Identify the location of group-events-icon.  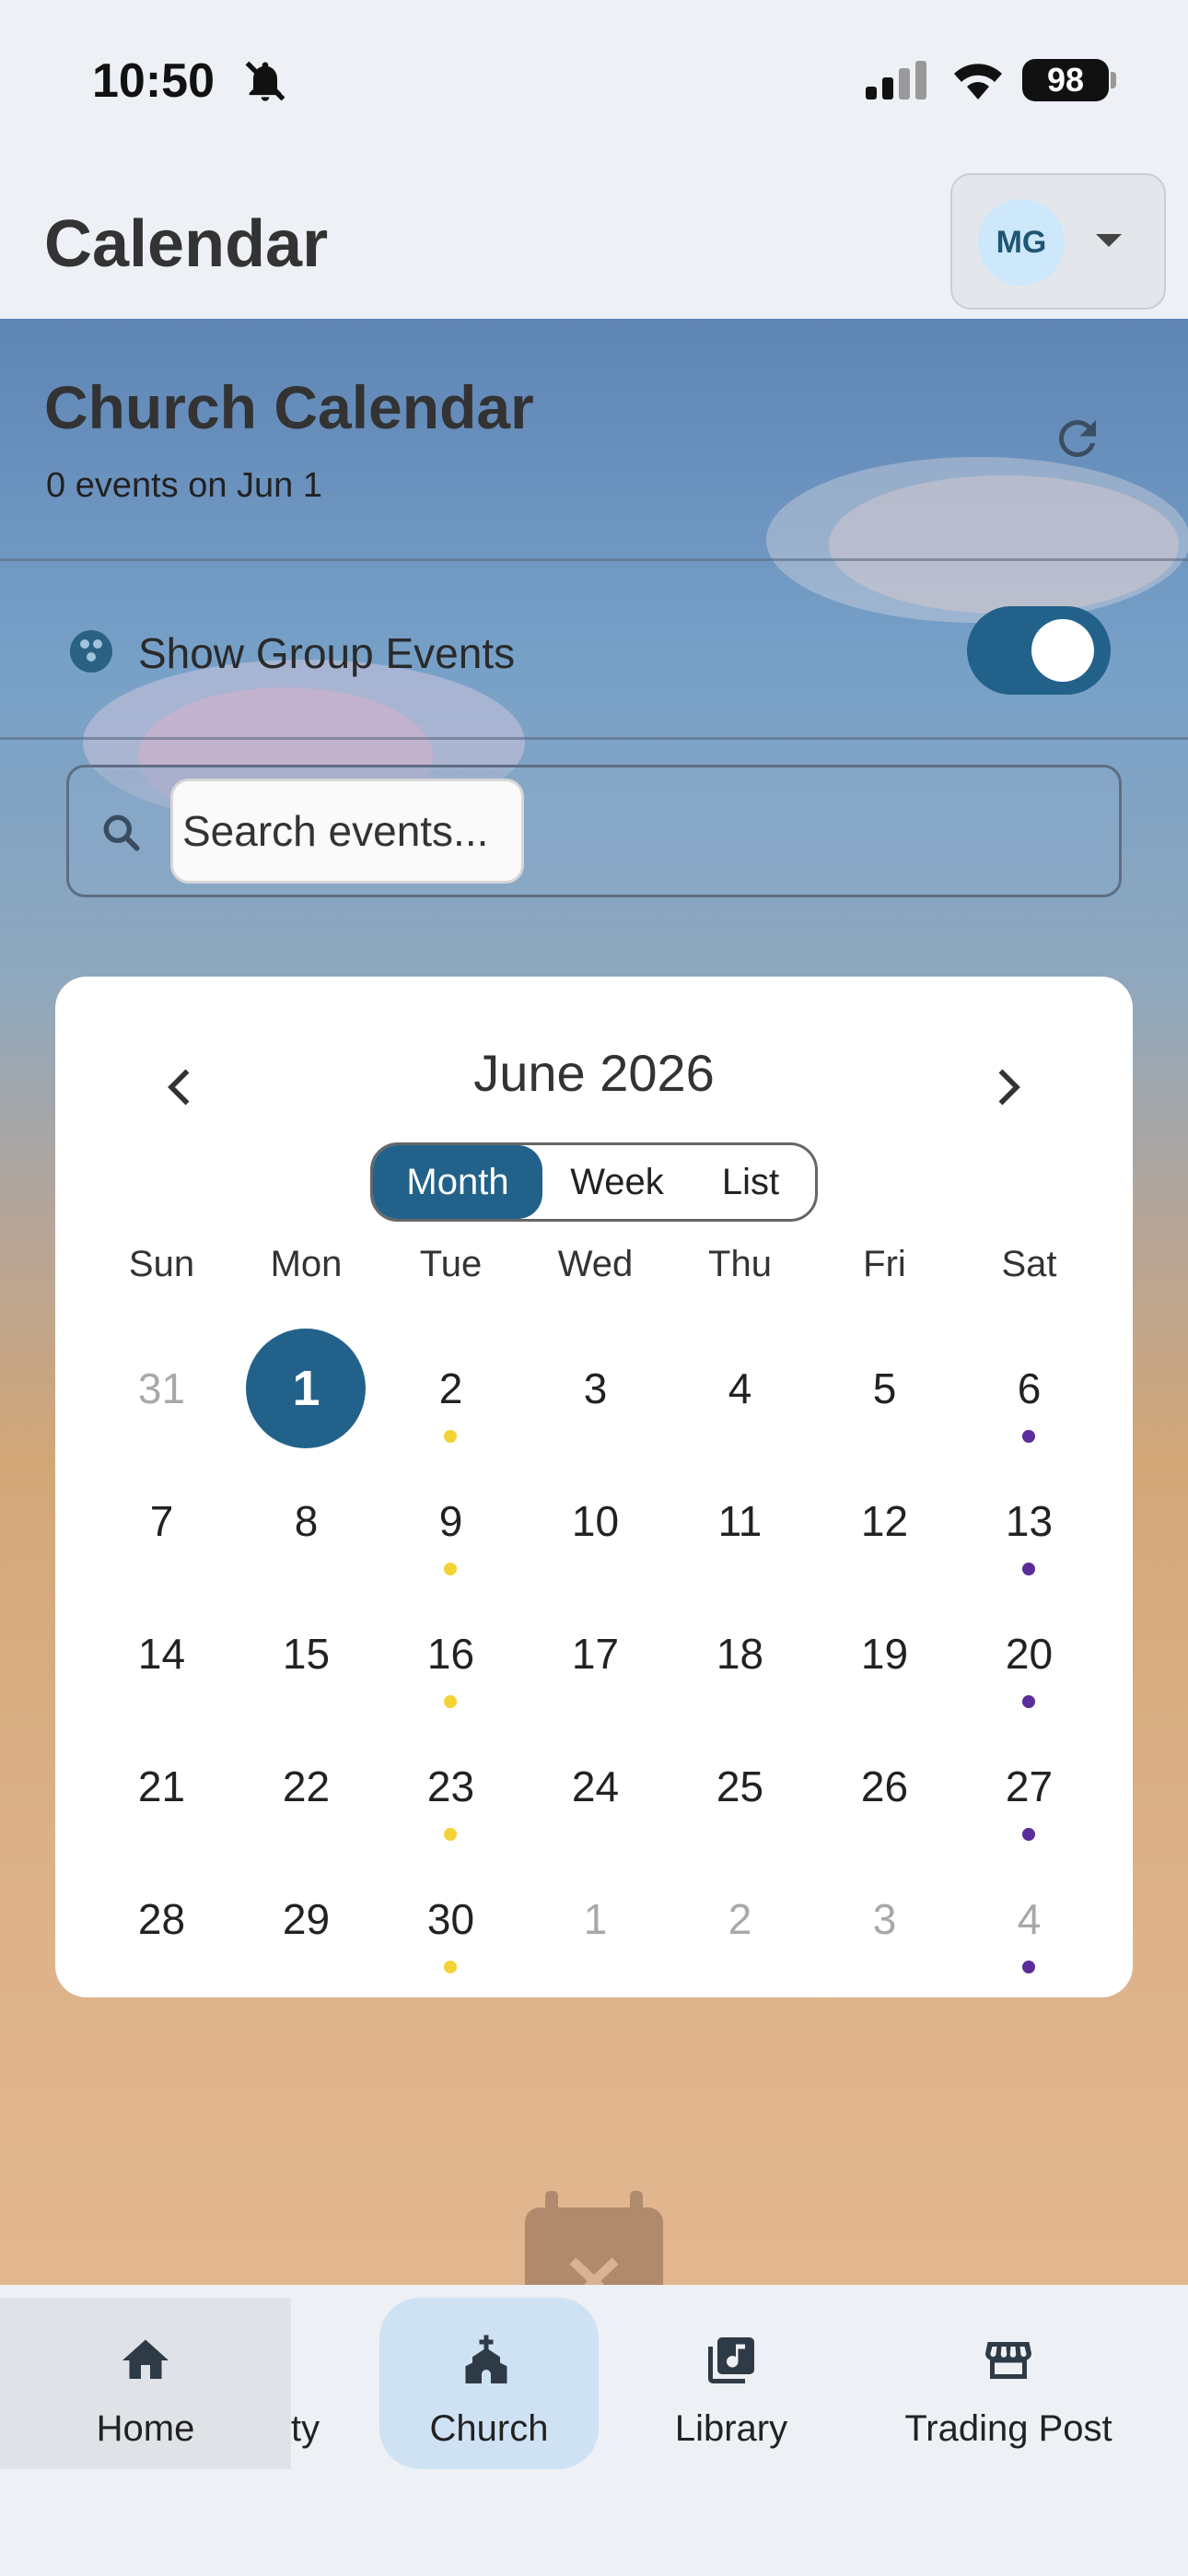
(91, 651).